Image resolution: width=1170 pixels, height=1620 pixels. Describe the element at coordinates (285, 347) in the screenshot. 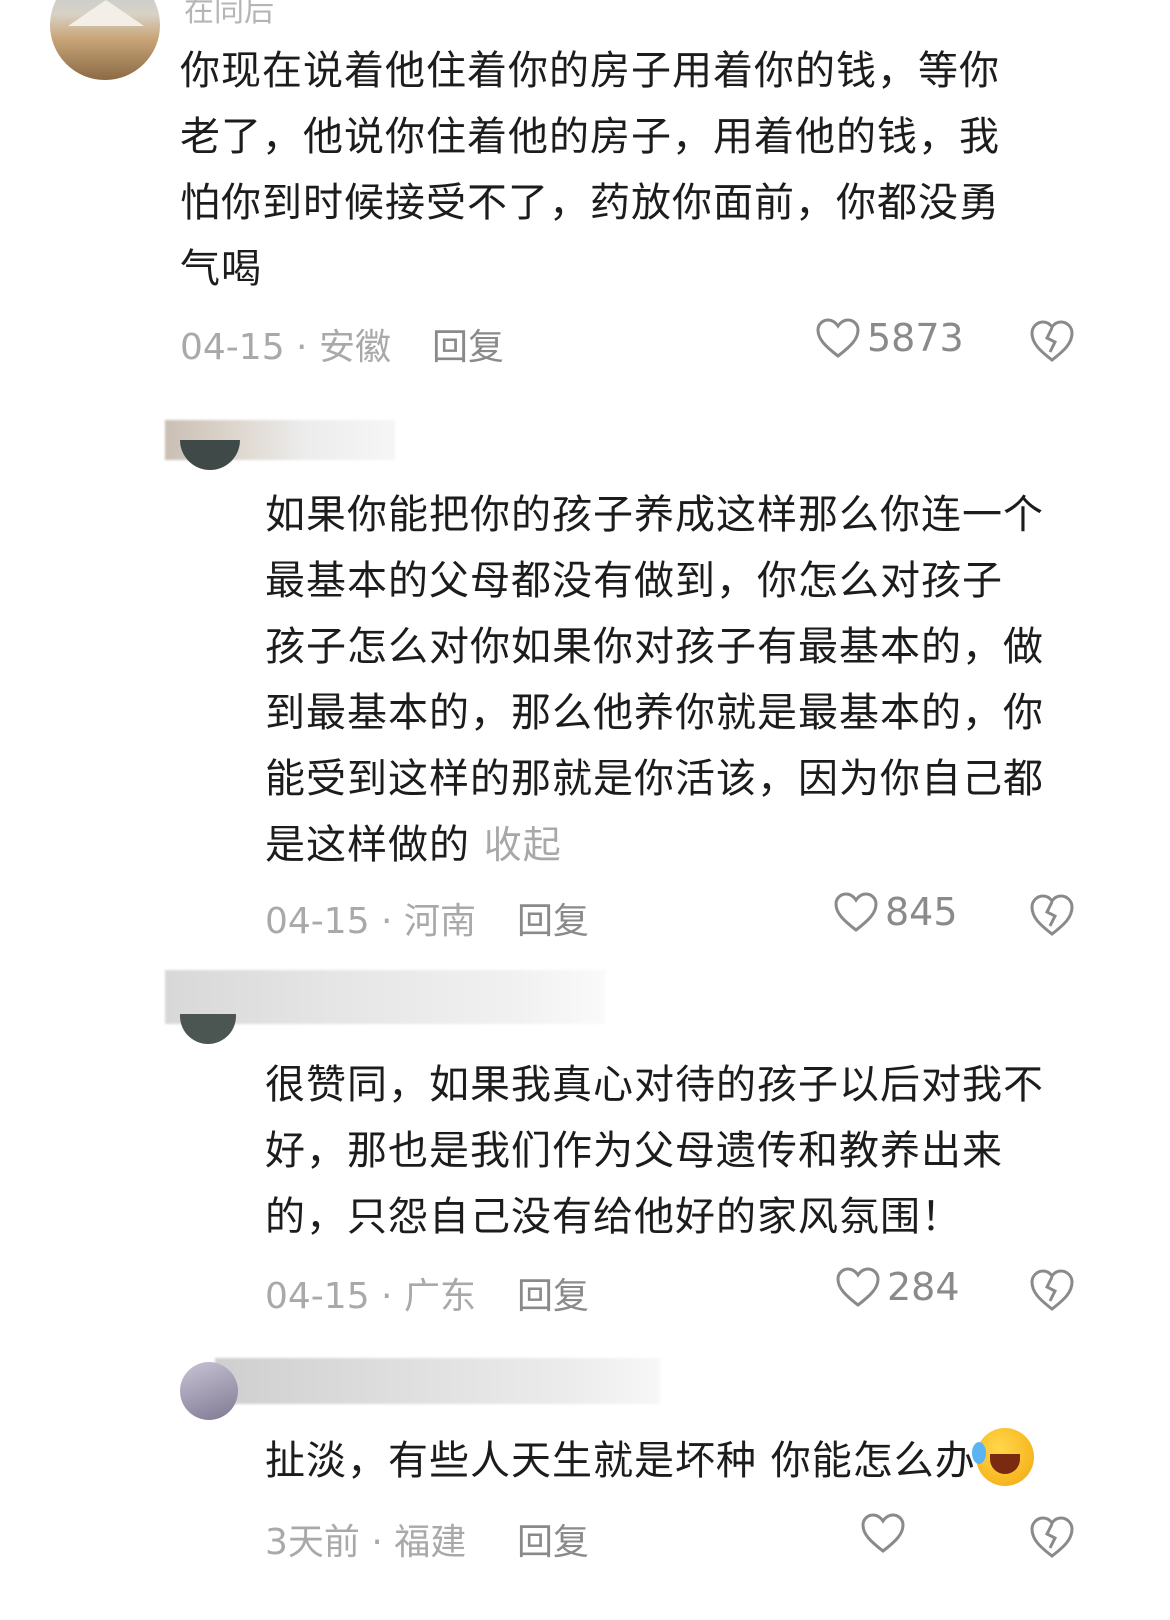

I see `comment-date-location: 04-15 · 安徽` at that location.